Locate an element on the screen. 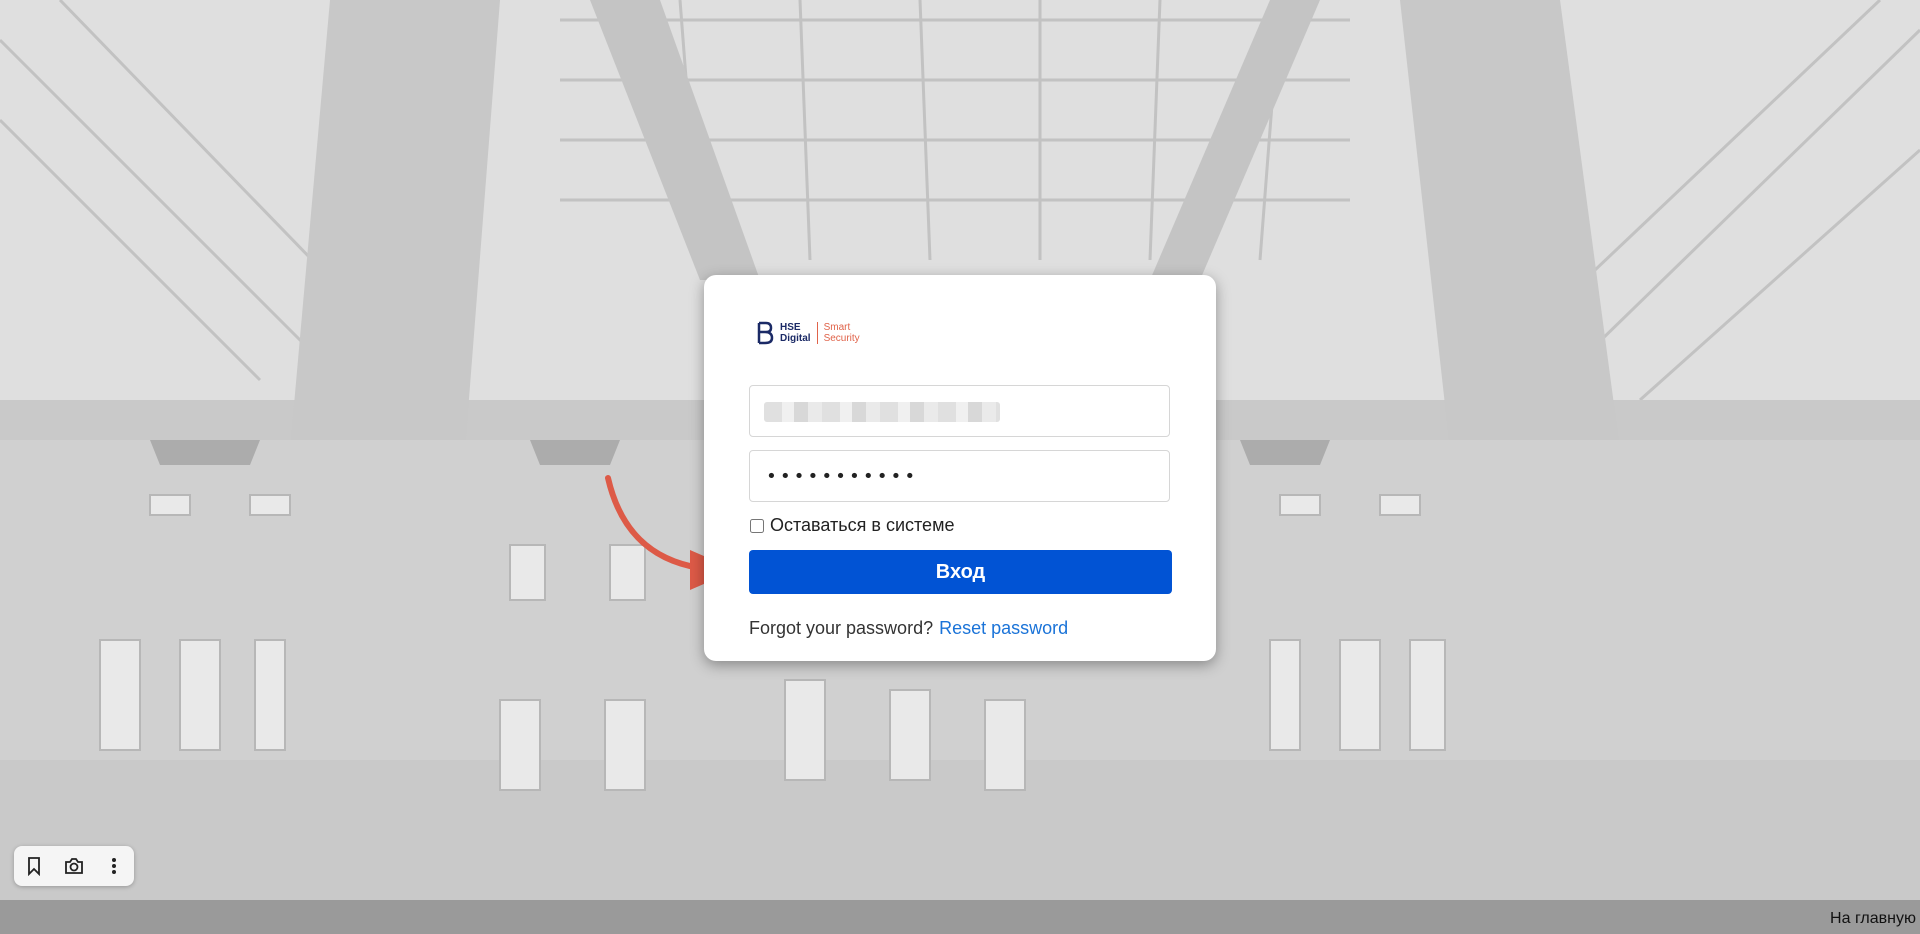  more-options-button is located at coordinates (114, 866).